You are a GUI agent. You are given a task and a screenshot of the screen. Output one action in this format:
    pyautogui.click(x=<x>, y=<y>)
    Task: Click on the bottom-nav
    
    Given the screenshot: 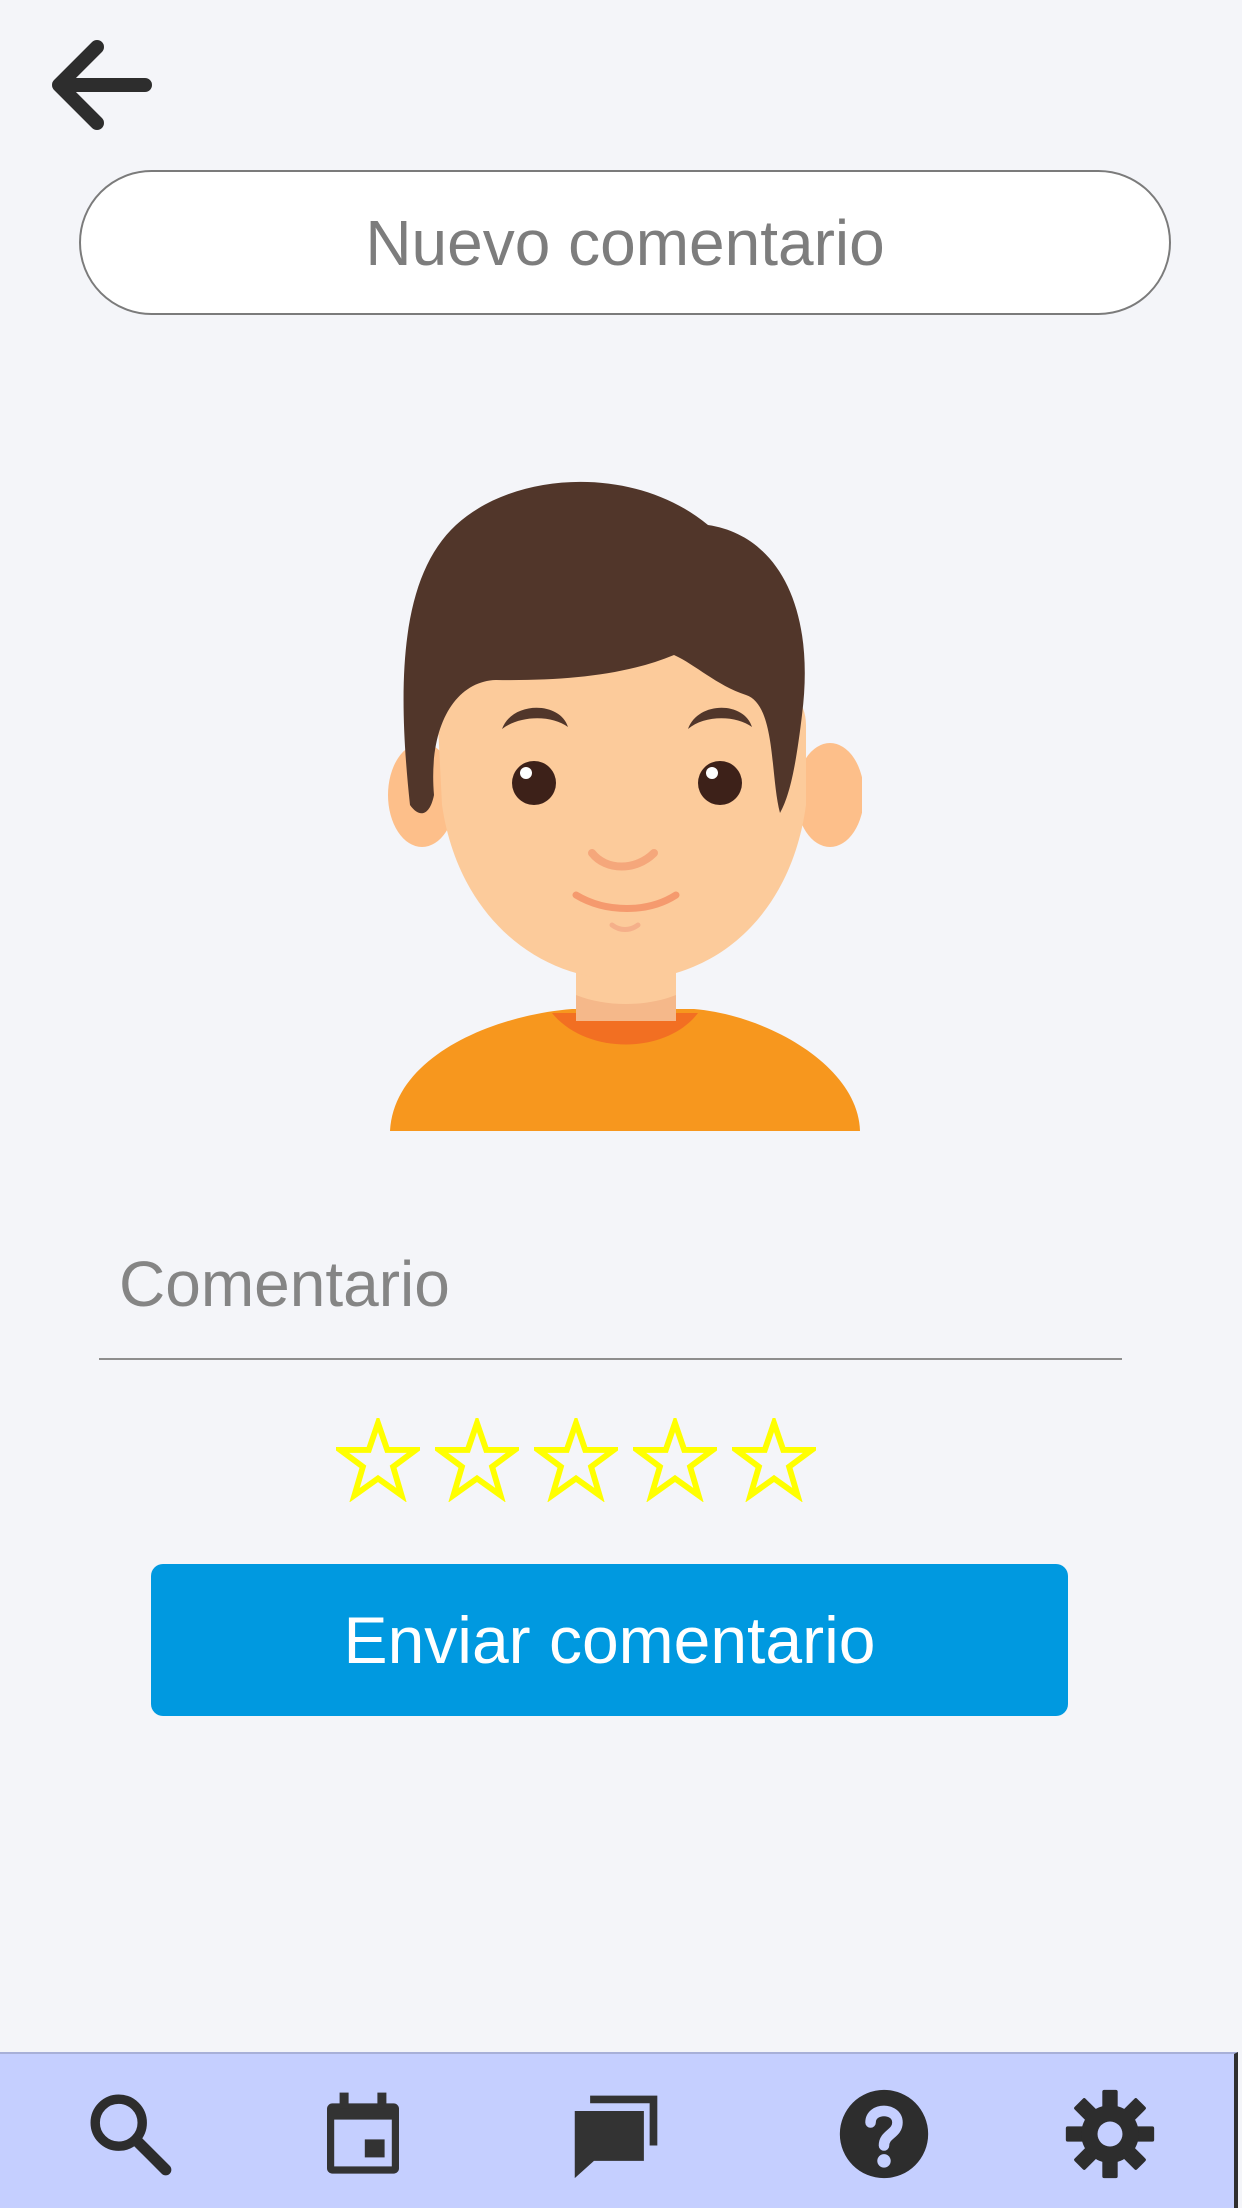 What is the action you would take?
    pyautogui.click(x=619, y=2130)
    